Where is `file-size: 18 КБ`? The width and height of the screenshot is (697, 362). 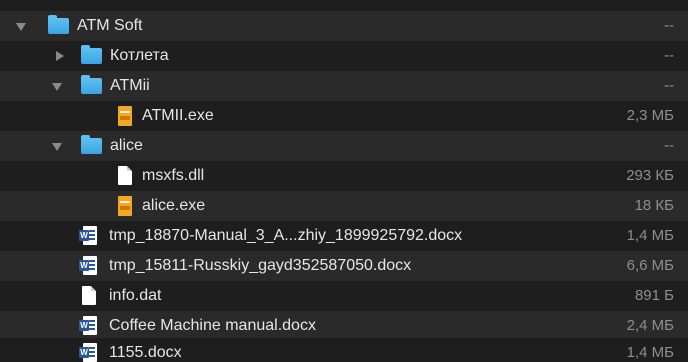 file-size: 18 КБ is located at coordinates (654, 205).